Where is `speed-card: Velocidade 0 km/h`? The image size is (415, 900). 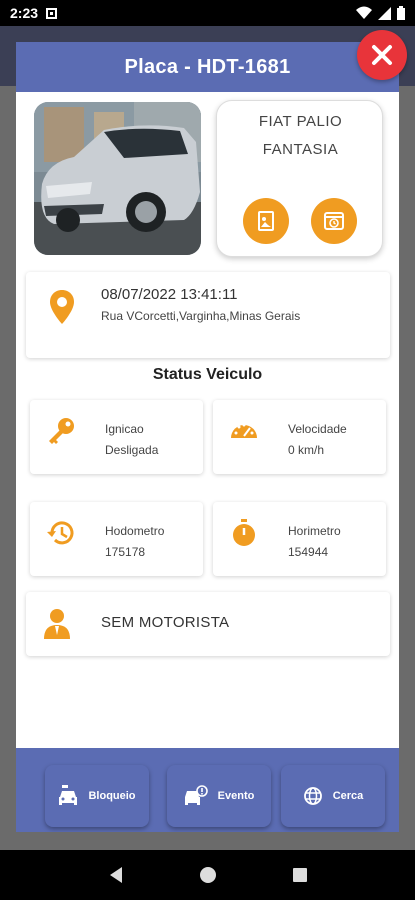 speed-card: Velocidade 0 km/h is located at coordinates (299, 437).